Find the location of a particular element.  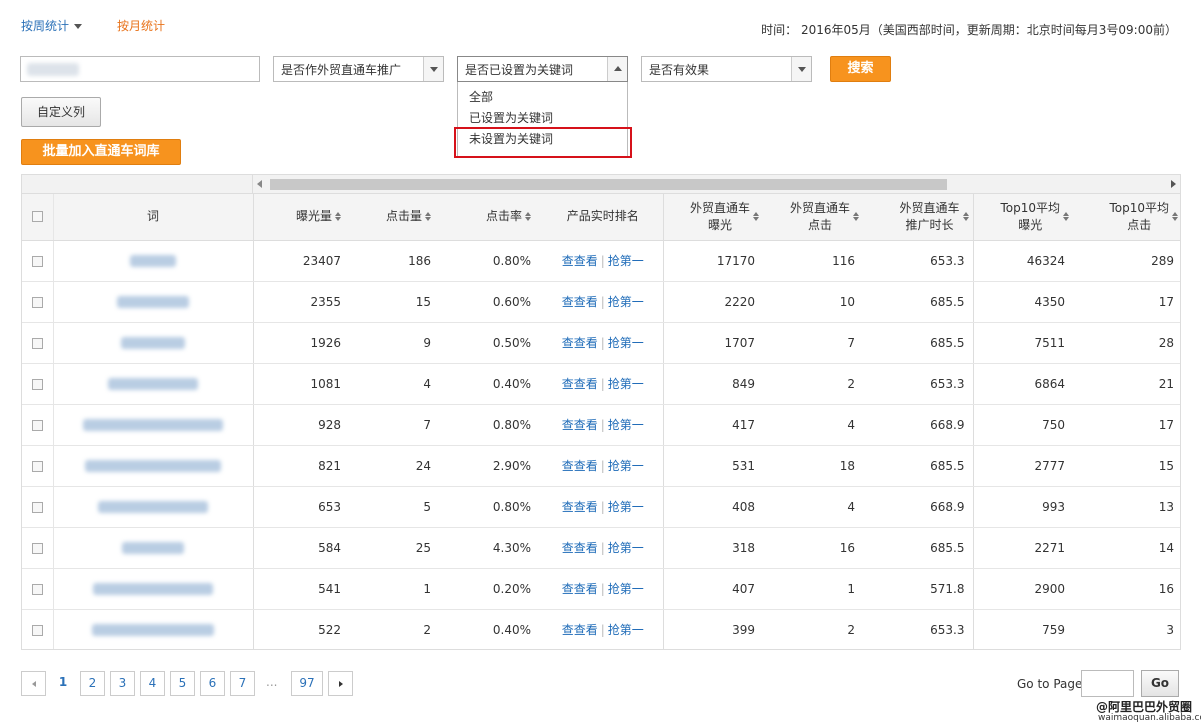

bulk-add-button: 批量加入直通车词库 is located at coordinates (101, 152).